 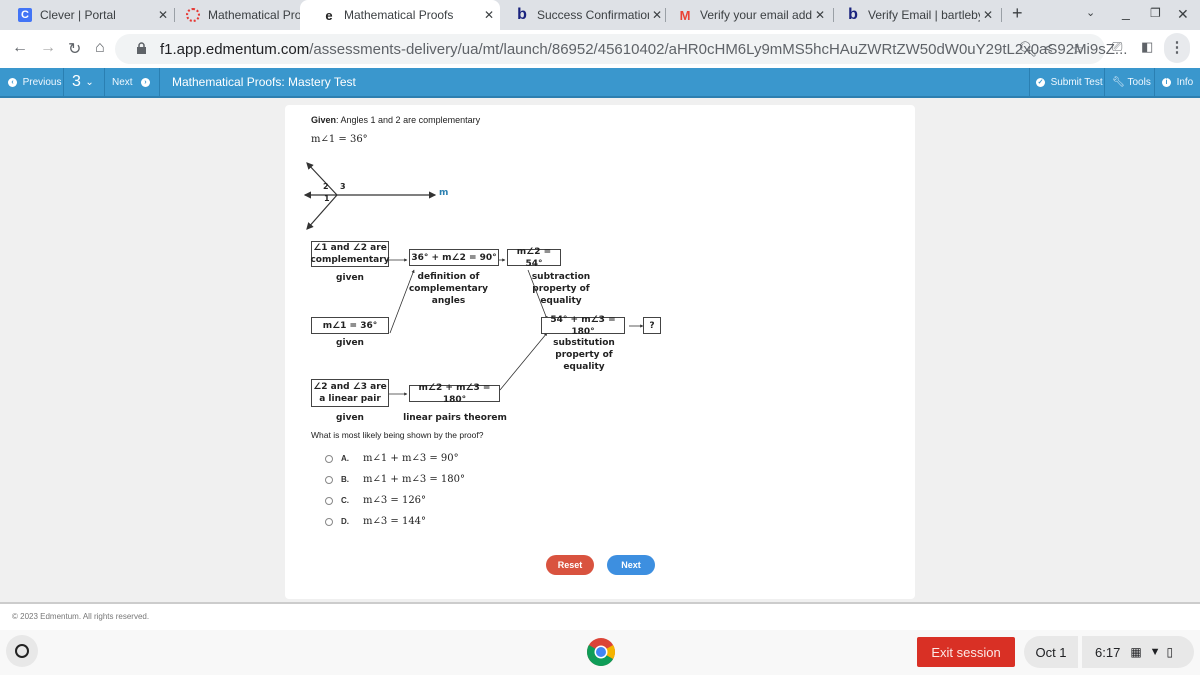 I want to click on tab-clever-portal: C Clever | Portal ✕, so click(x=92, y=15).